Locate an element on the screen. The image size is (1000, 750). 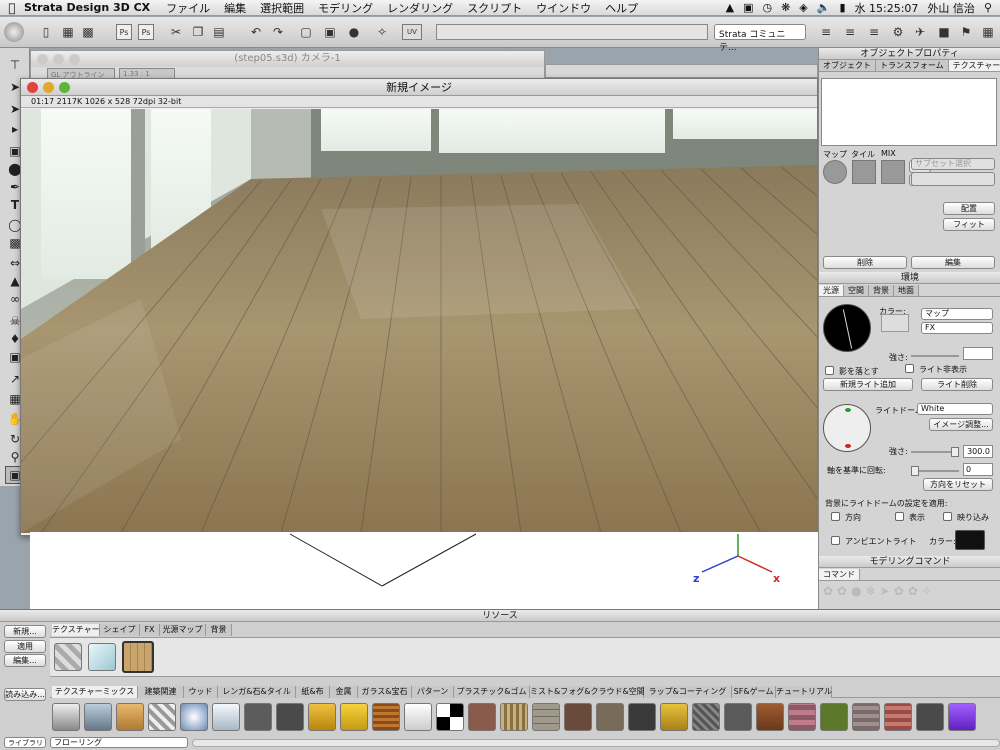
fit-button: フィット is located at coordinates (969, 224).